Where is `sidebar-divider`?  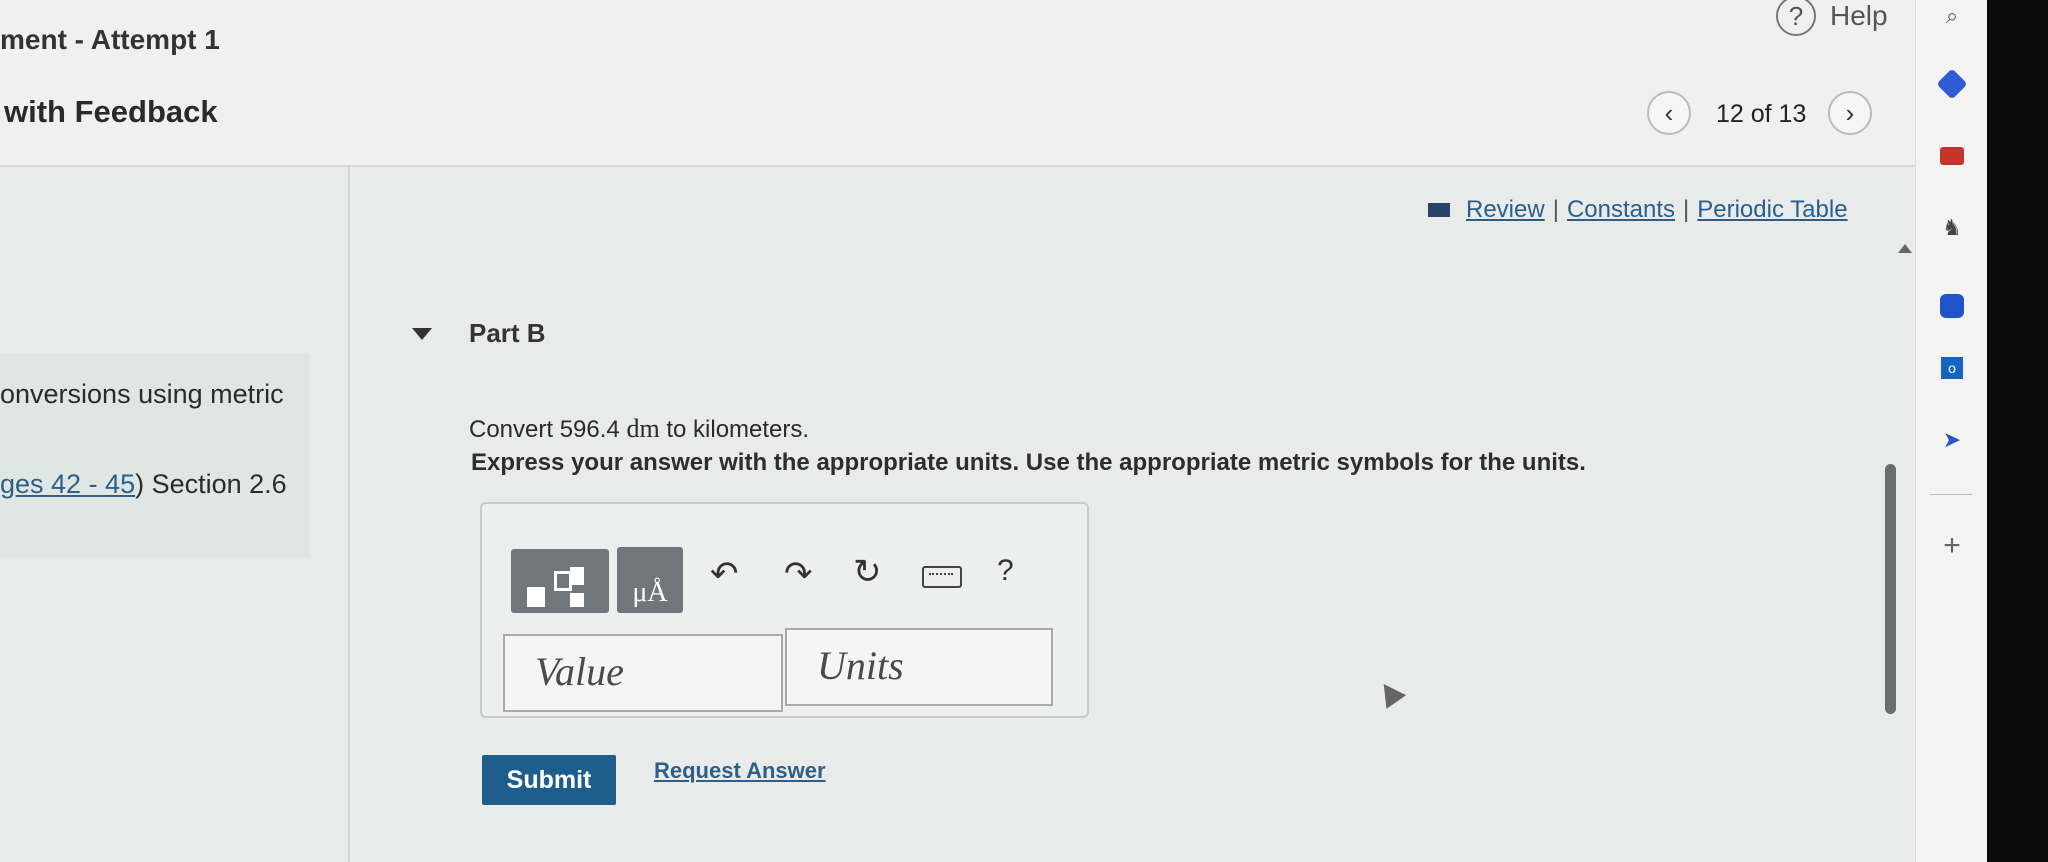
sidebar-divider is located at coordinates (1951, 494).